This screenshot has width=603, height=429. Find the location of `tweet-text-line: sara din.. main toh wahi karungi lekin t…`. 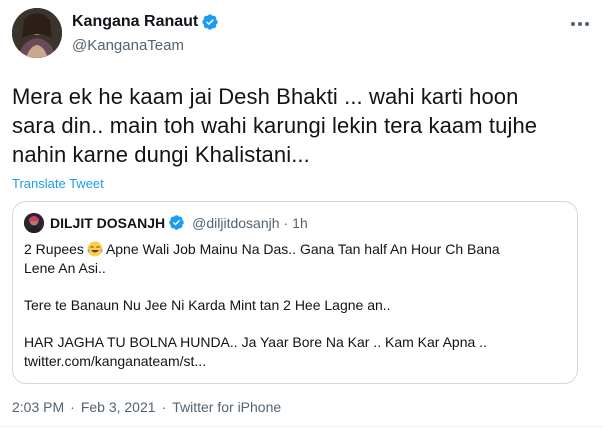

tweet-text-line: sara din.. main toh wahi karungi lekin t… is located at coordinates (275, 125).